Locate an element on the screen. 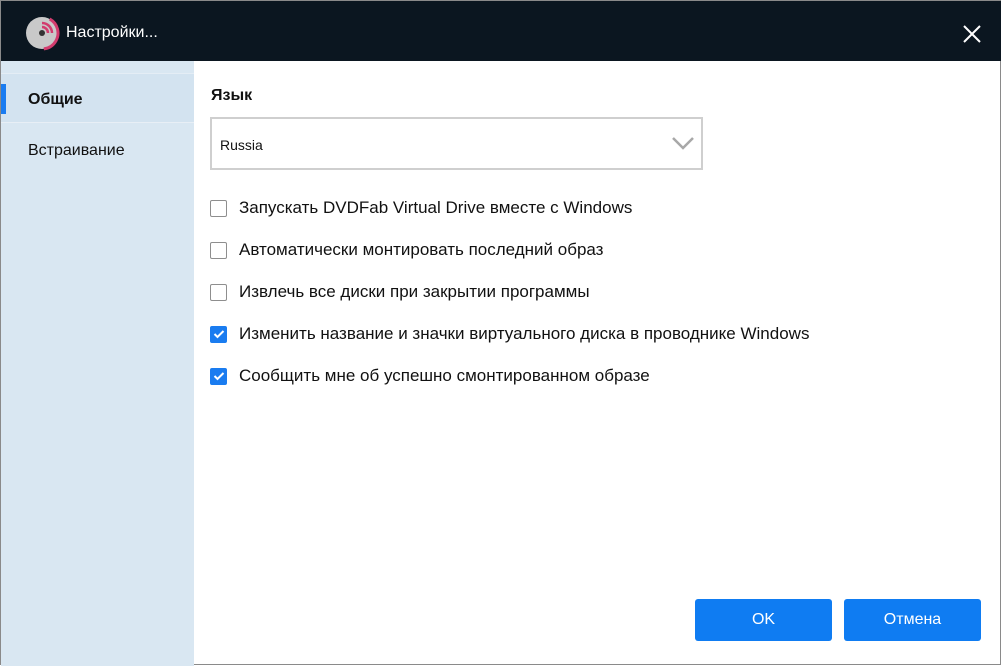  ok-button: OK is located at coordinates (763, 620).